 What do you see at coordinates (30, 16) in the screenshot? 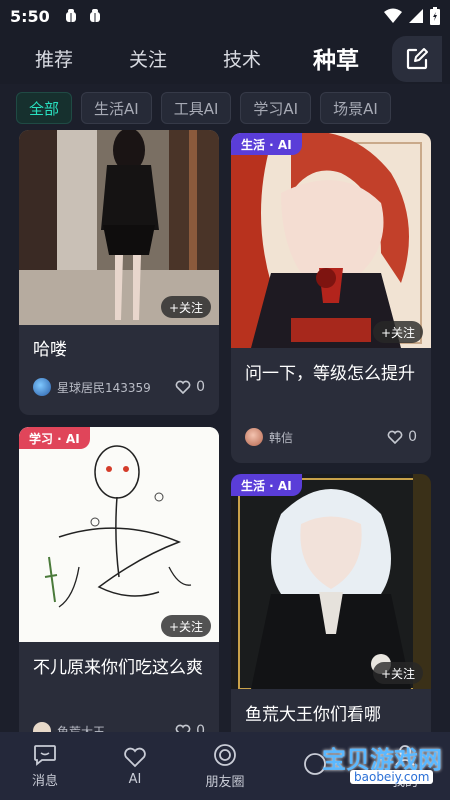
I see `status-time: 5:50` at bounding box center [30, 16].